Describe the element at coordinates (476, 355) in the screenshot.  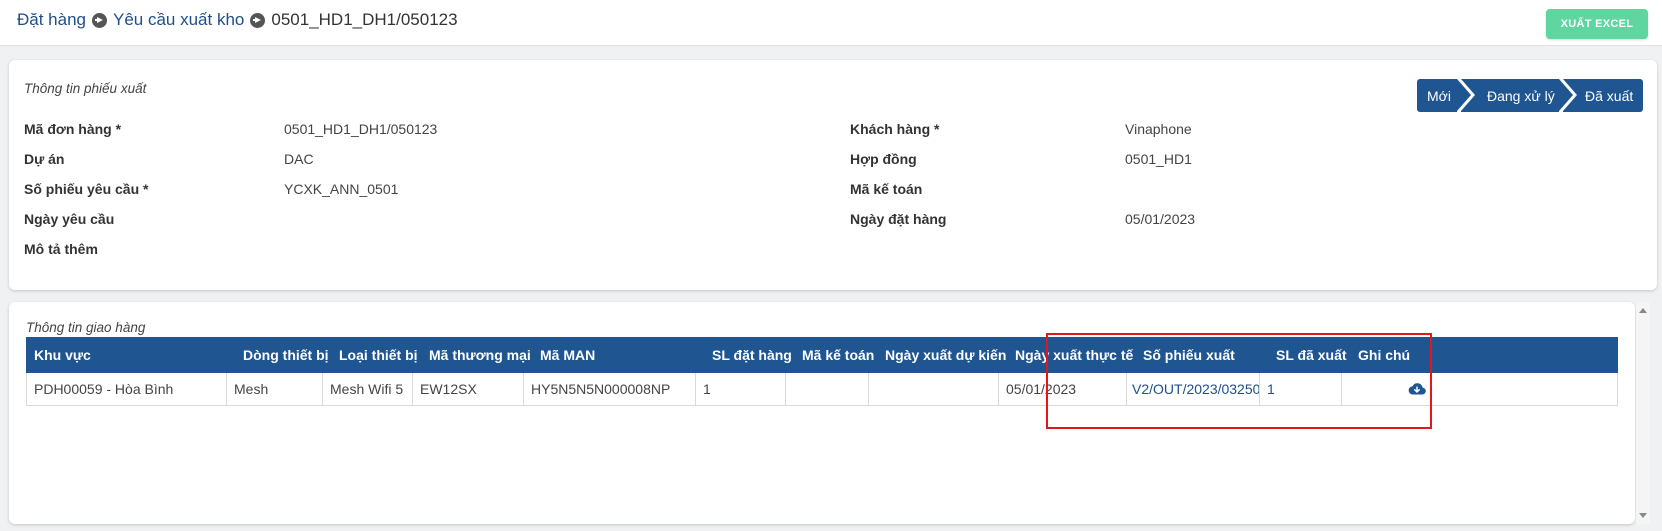
I see `column-header-trade-code: Mã thương mại` at that location.